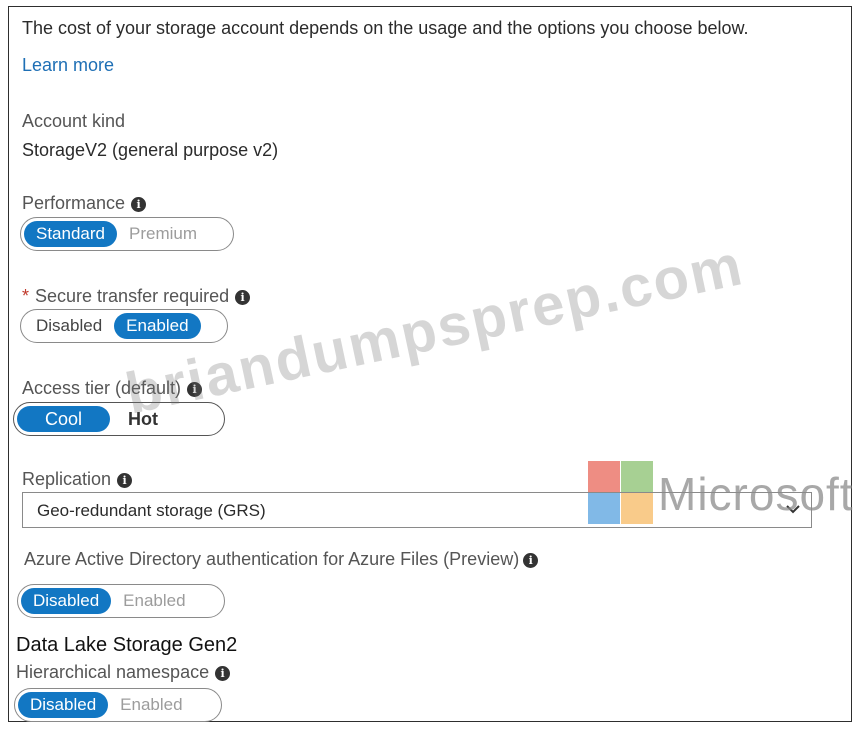 The width and height of the screenshot is (857, 729). What do you see at coordinates (756, 494) in the screenshot?
I see `microsoft-logo-text: Microsoft` at bounding box center [756, 494].